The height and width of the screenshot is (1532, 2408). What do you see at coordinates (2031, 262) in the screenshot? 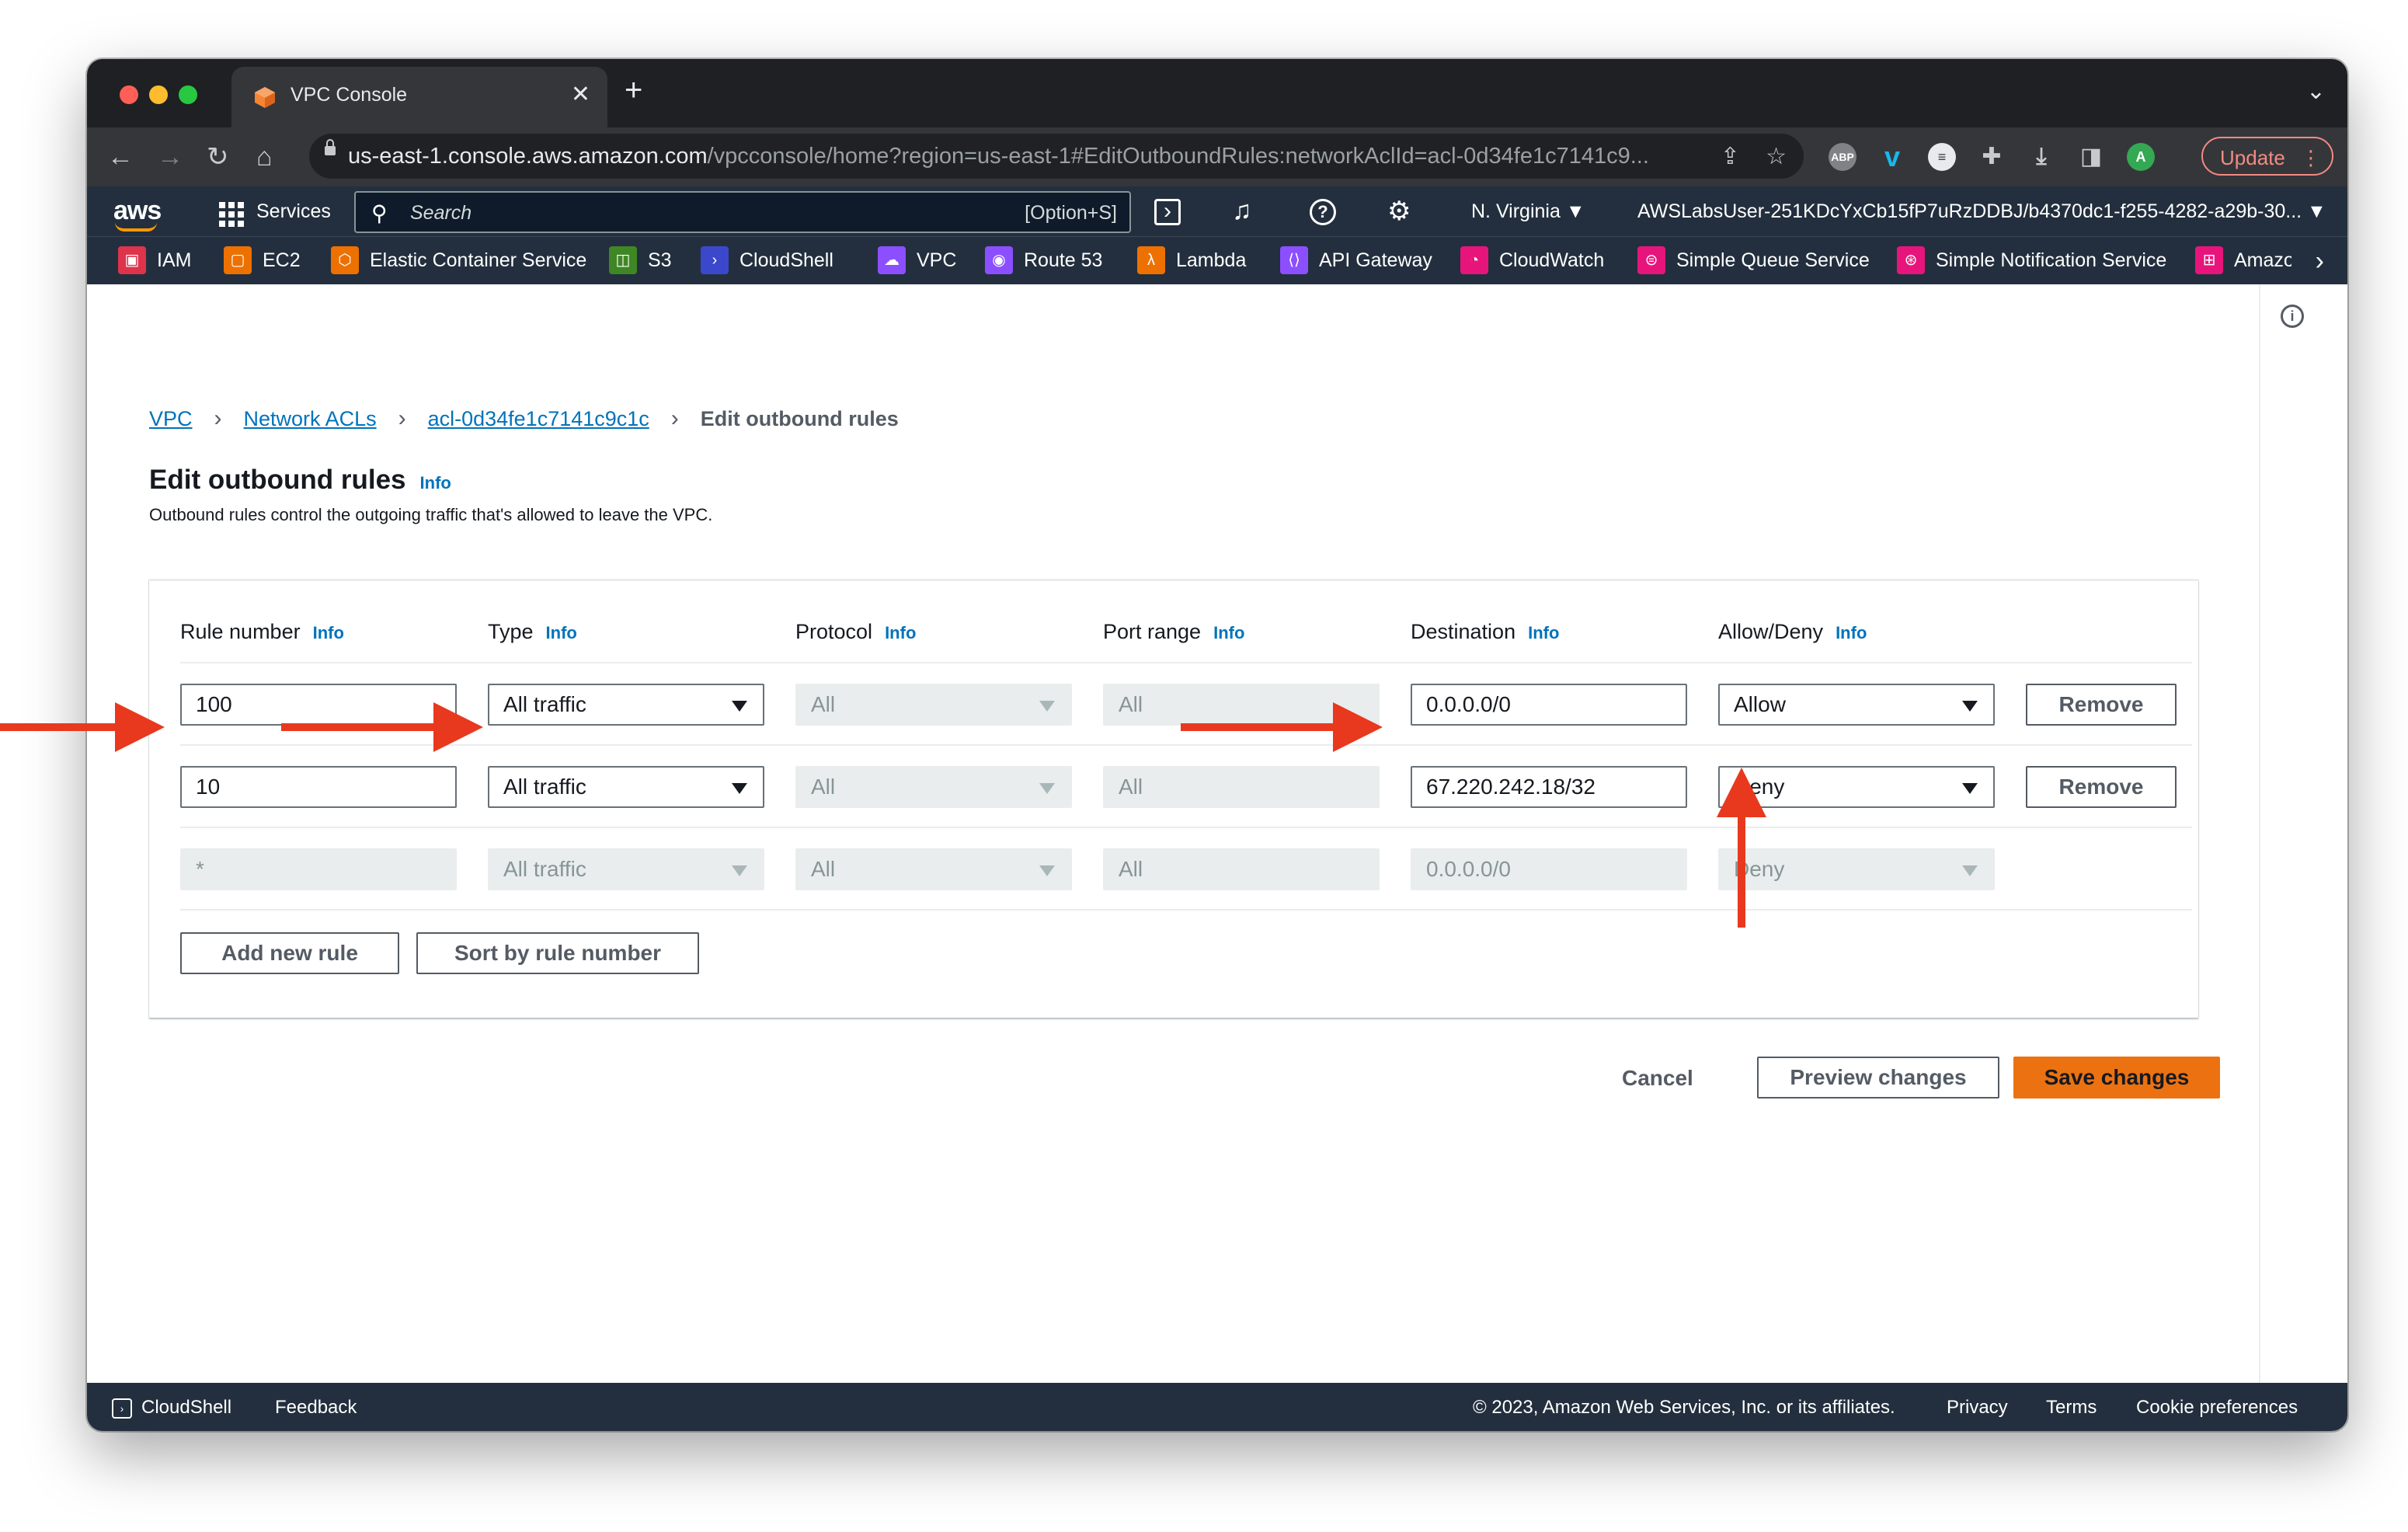
I see `favorite-sns: ⊛ Simple Notification Service` at bounding box center [2031, 262].